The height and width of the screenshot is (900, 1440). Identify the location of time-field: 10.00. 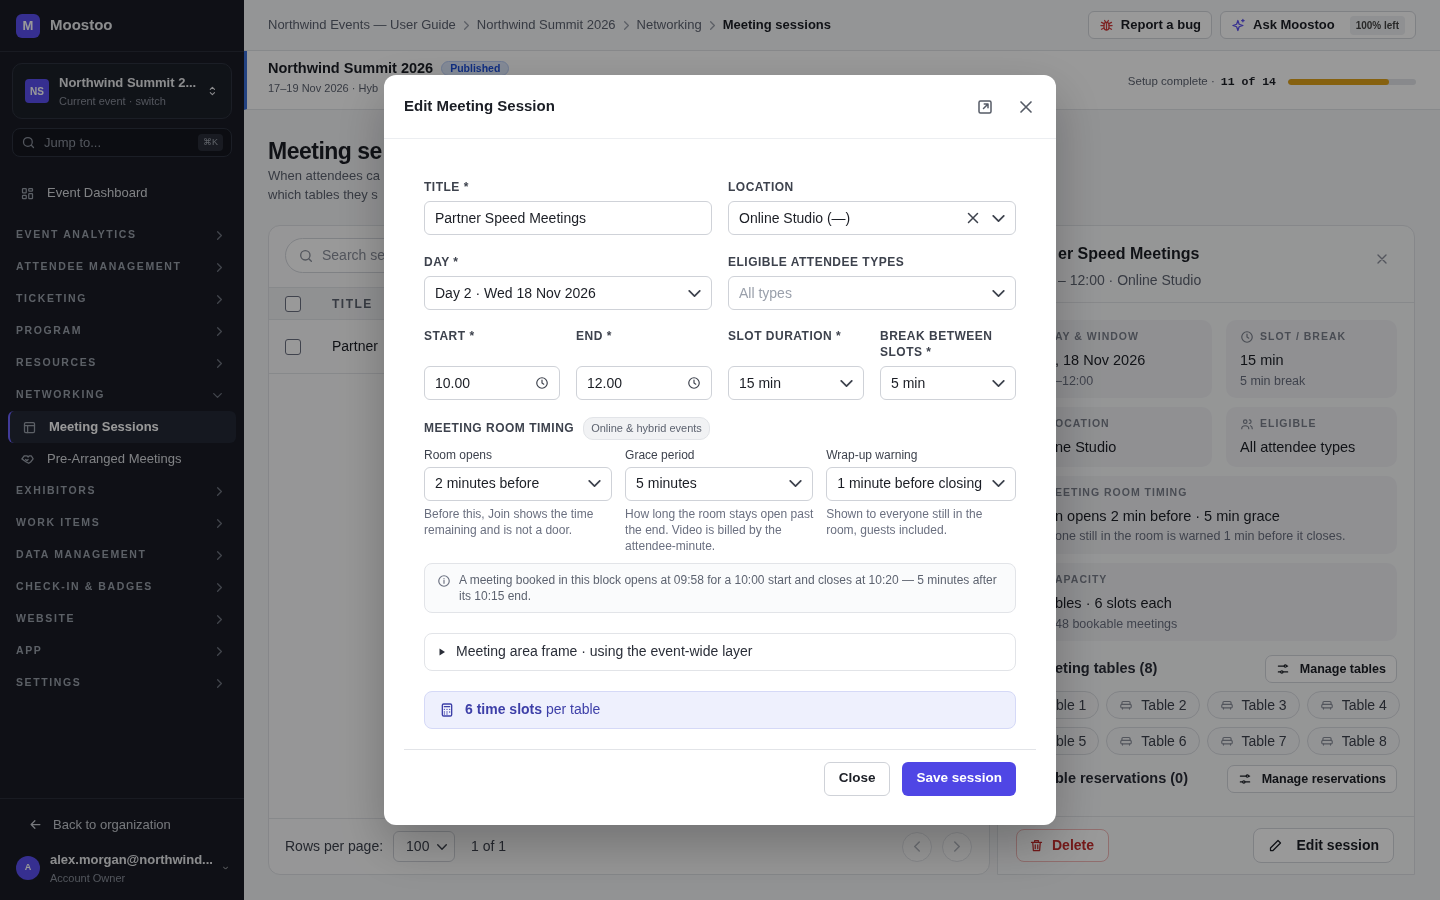
(492, 383).